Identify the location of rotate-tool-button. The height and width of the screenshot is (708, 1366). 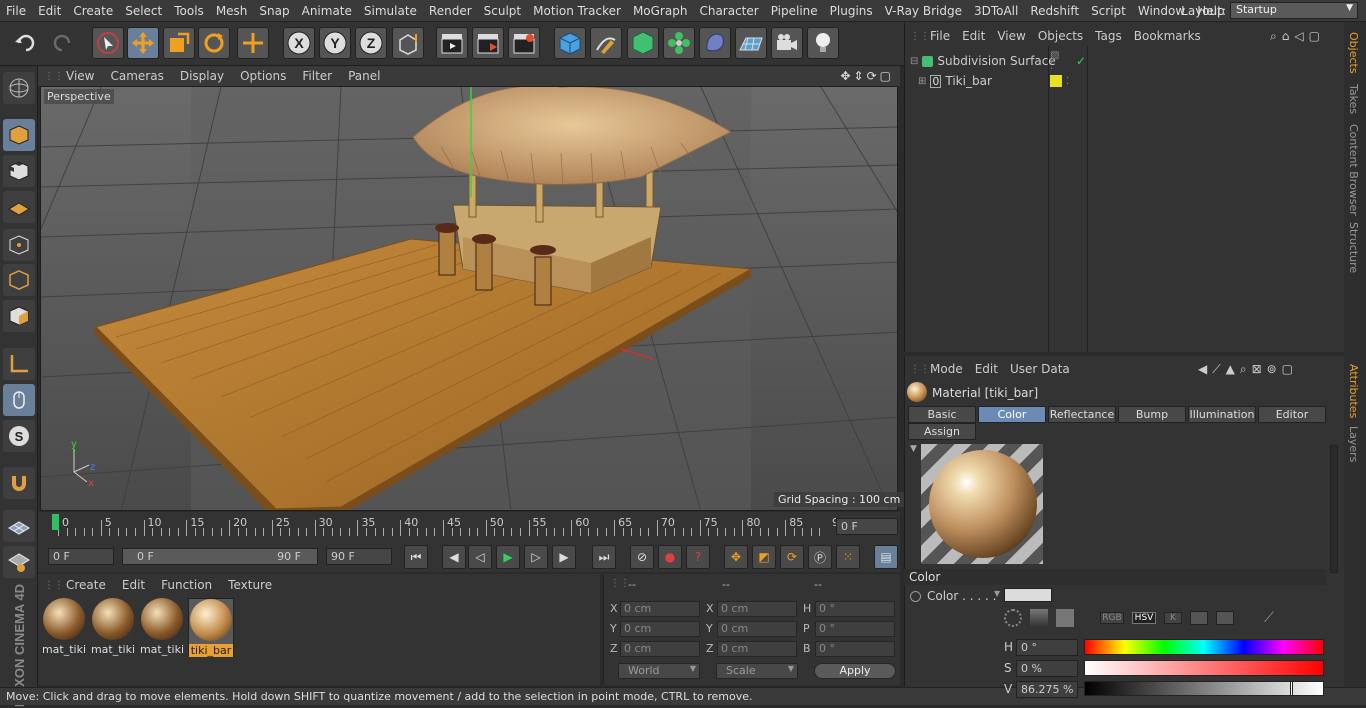
(214, 43).